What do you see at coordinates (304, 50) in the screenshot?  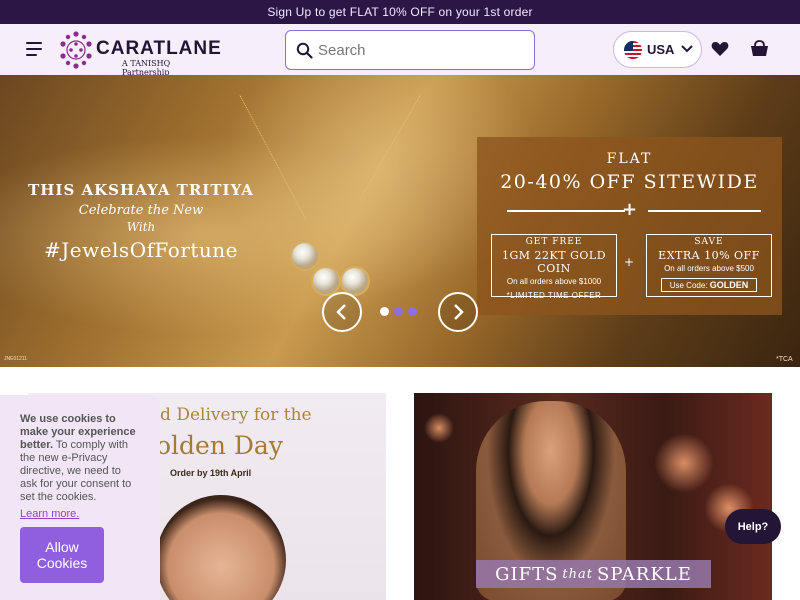 I see `search-icon` at bounding box center [304, 50].